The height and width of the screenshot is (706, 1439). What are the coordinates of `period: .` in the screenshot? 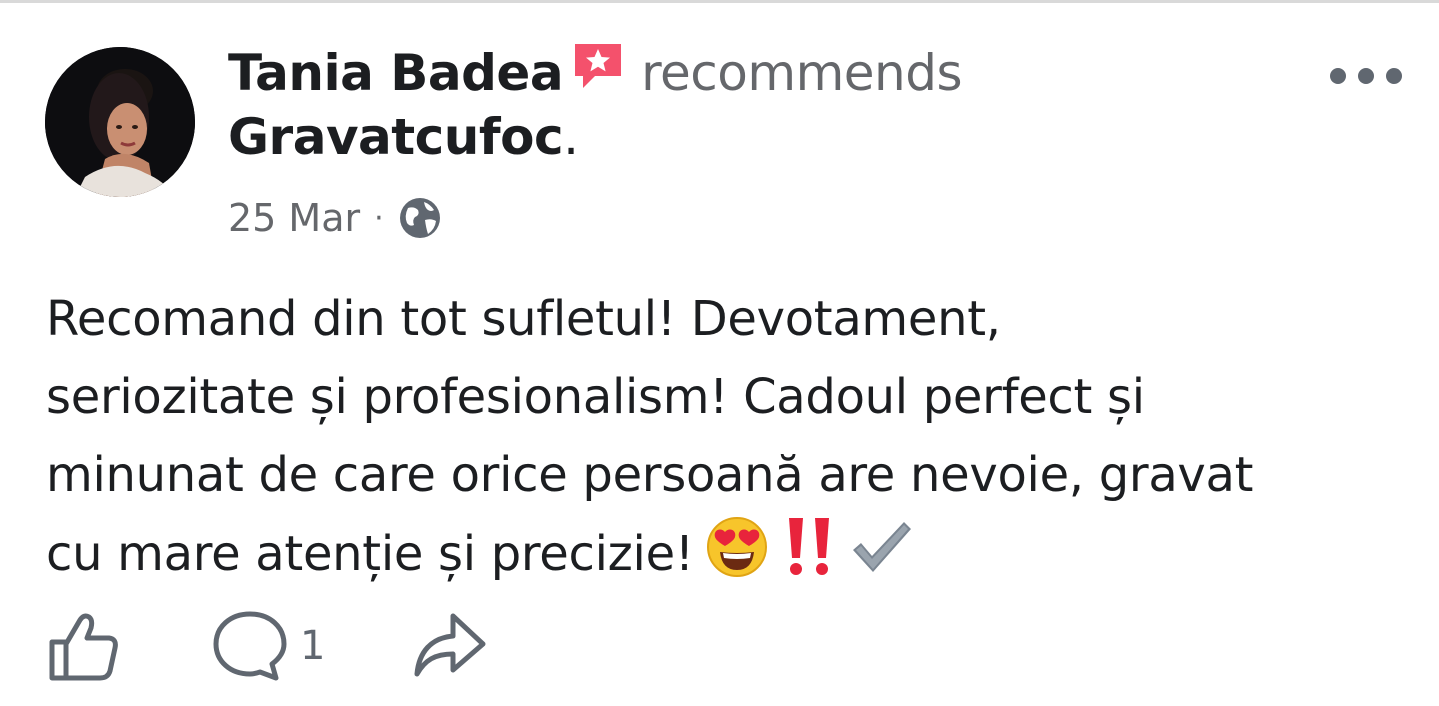 It's located at (571, 137).